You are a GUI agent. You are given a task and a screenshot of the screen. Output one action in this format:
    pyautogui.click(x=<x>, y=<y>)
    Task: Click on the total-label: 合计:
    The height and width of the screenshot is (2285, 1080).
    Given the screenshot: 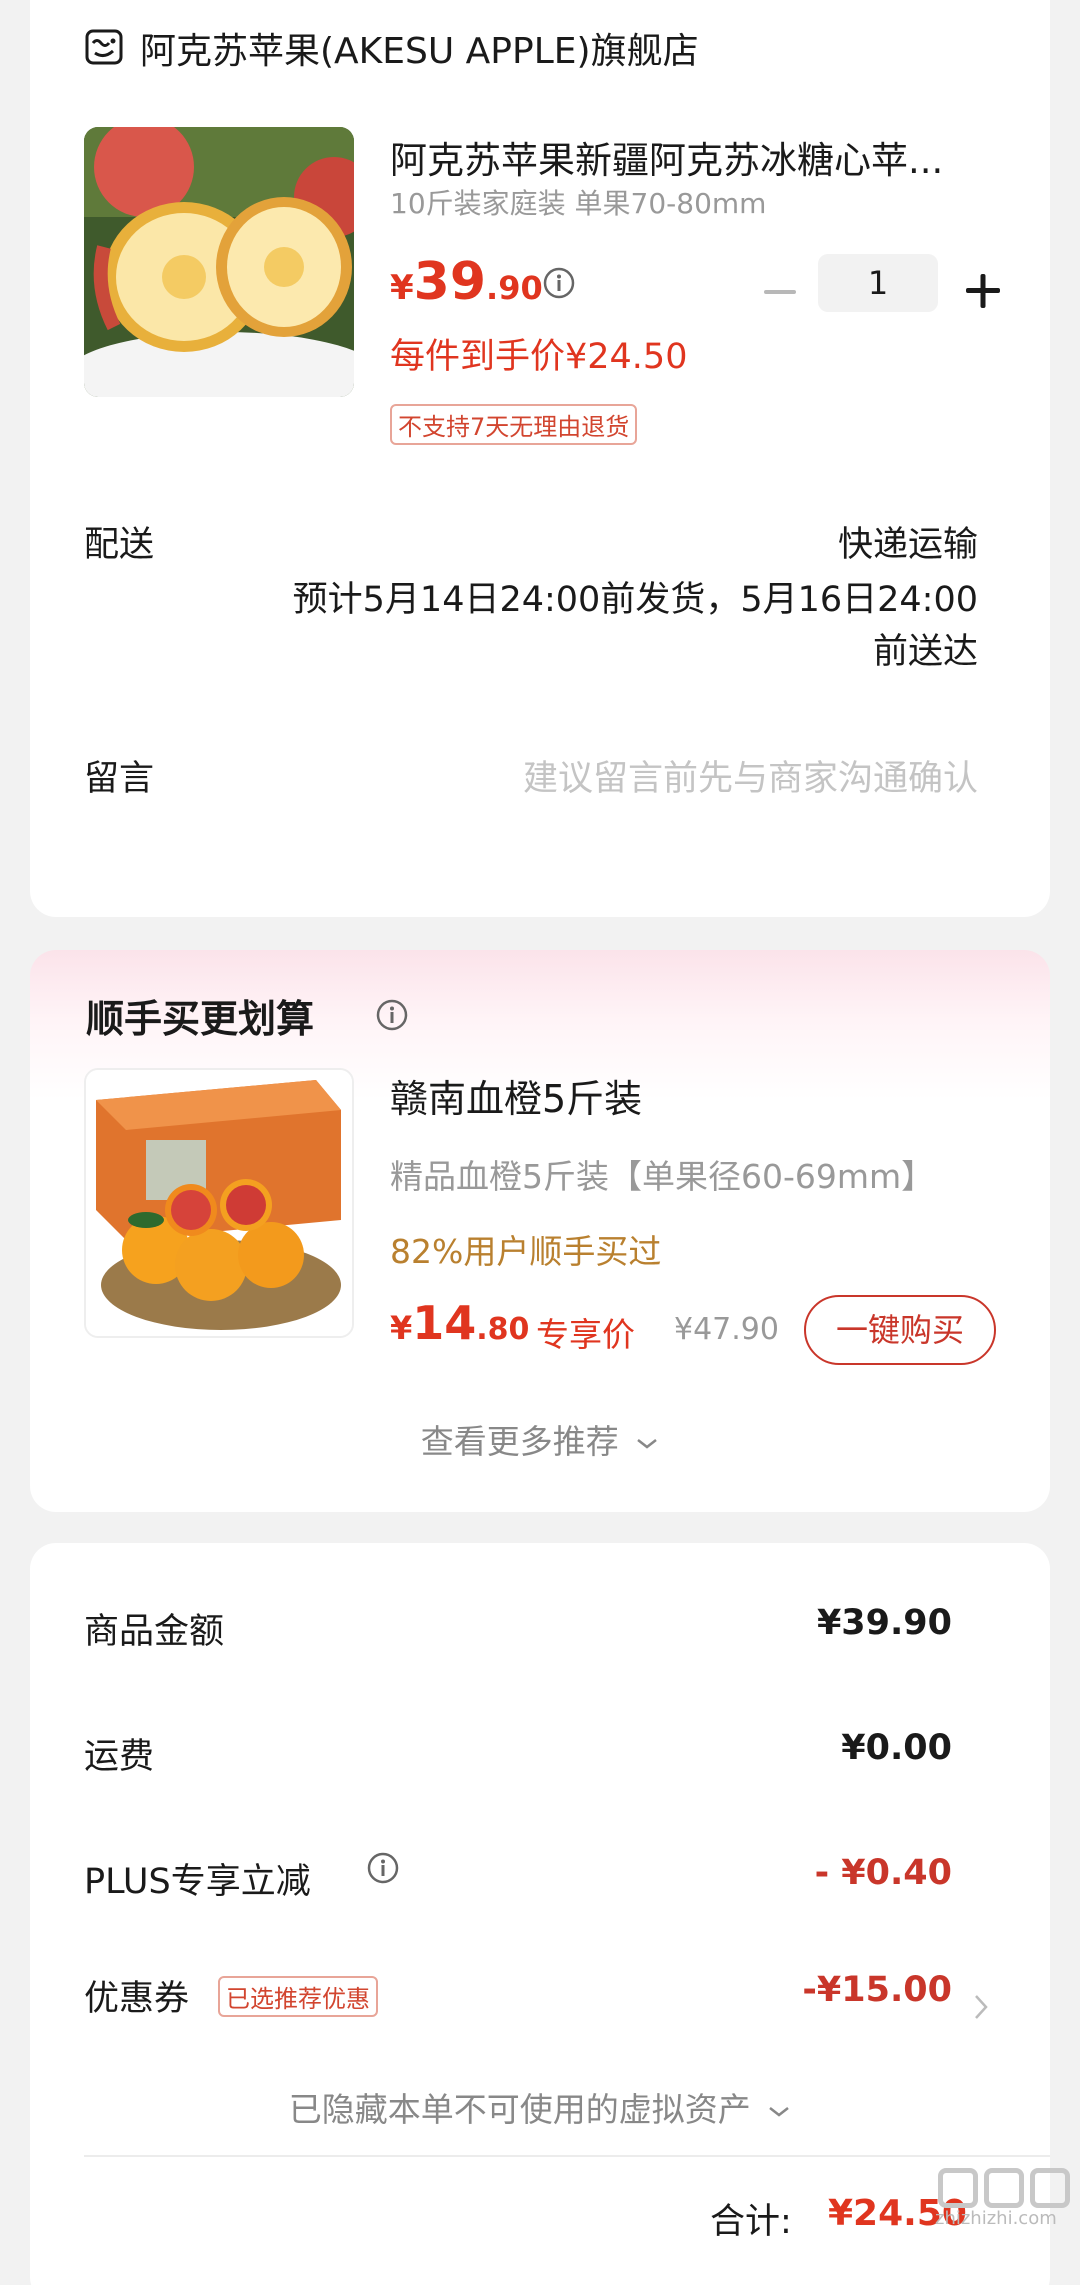 What is the action you would take?
    pyautogui.click(x=751, y=2222)
    